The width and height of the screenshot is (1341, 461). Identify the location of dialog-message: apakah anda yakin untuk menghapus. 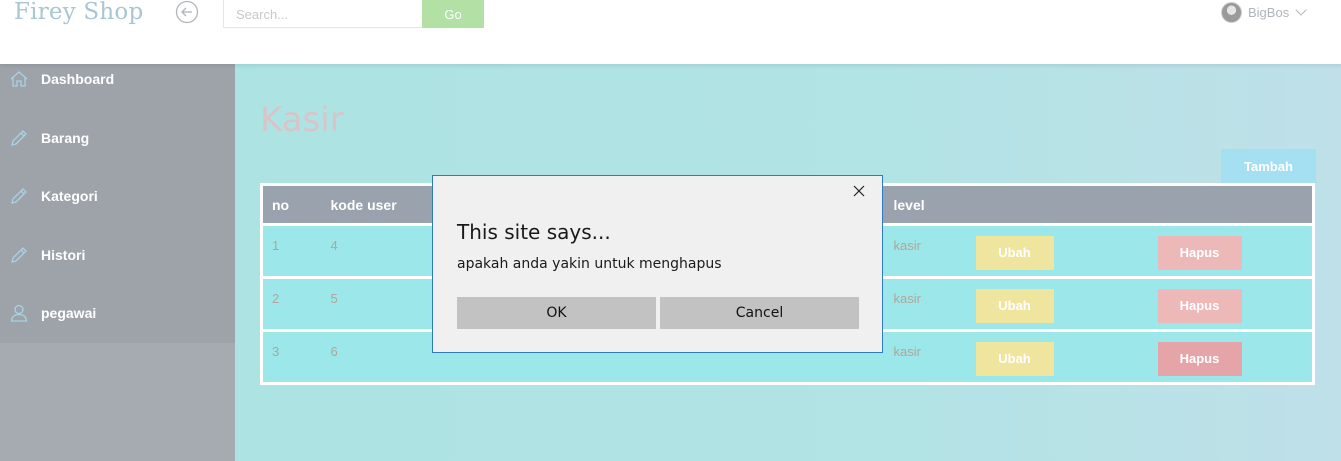
(589, 264).